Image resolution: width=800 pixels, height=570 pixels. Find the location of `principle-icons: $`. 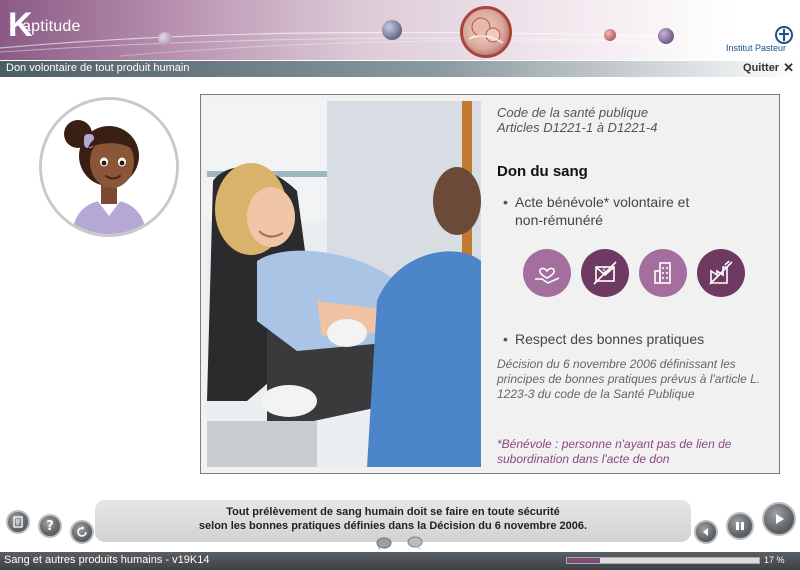

principle-icons: $ is located at coordinates (634, 273).